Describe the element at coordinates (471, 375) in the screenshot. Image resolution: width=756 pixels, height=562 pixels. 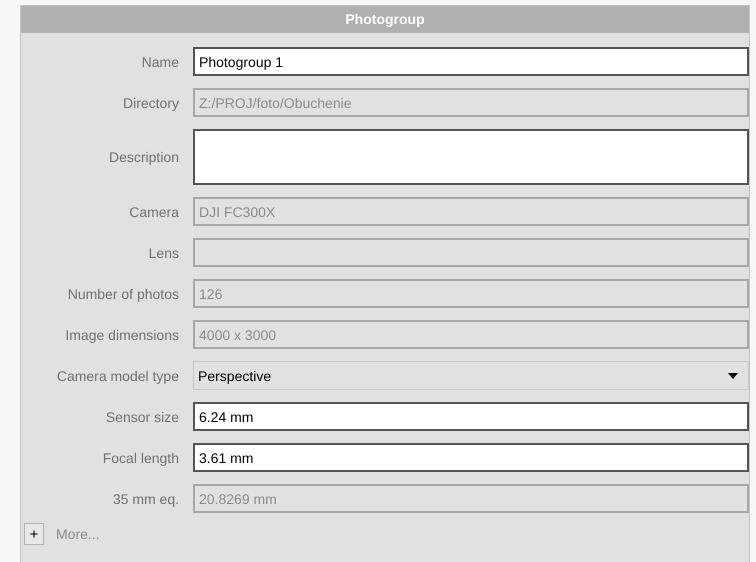
I see `dropdown: Perspective` at that location.